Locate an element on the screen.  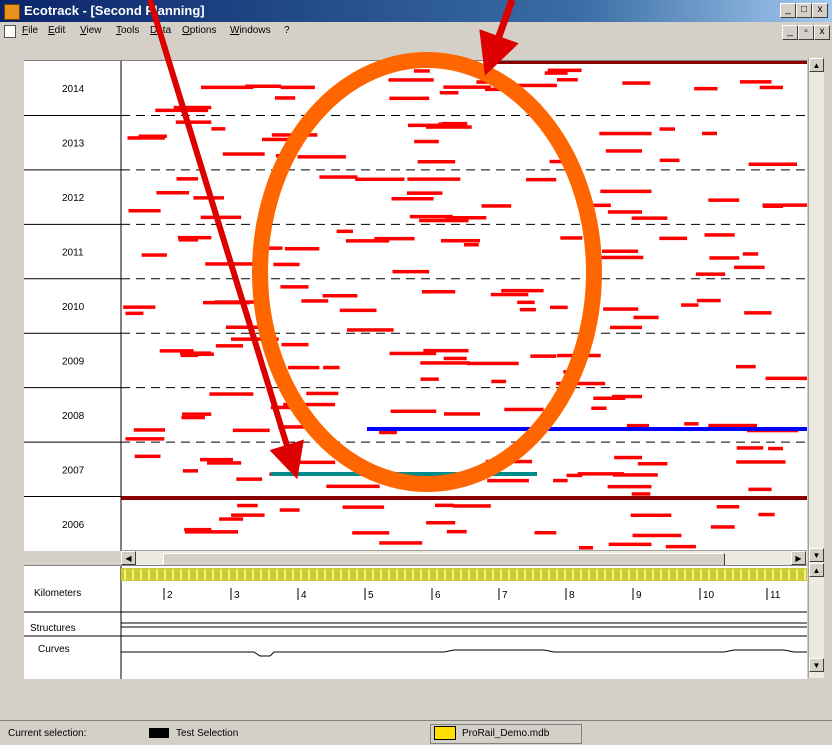
scroll-up-button: ▲ is located at coordinates (816, 65).